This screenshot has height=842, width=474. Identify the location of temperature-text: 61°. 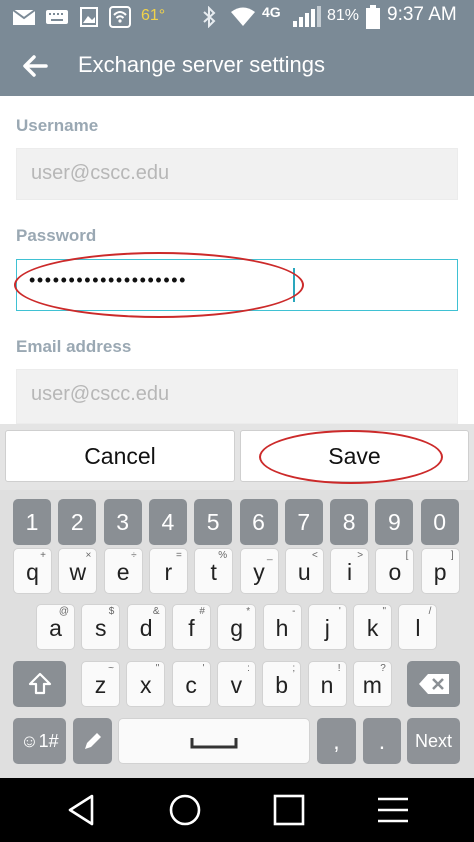
(153, 15).